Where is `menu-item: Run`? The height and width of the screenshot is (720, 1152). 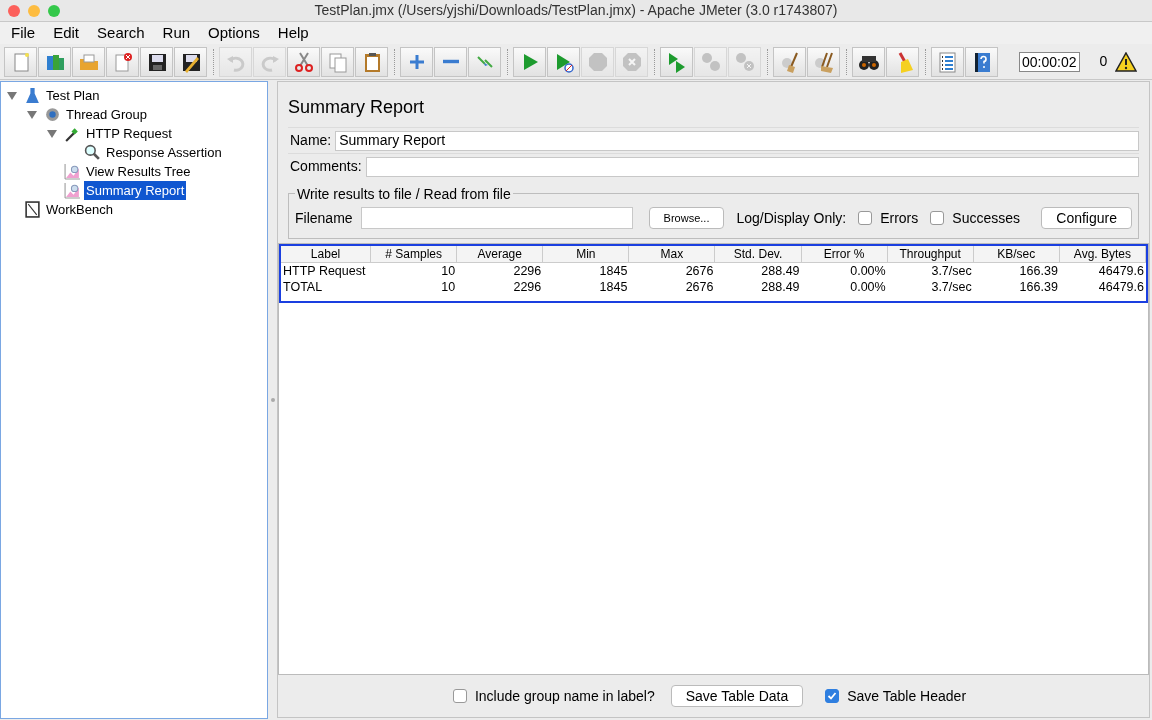
menu-item: Run is located at coordinates (176, 33).